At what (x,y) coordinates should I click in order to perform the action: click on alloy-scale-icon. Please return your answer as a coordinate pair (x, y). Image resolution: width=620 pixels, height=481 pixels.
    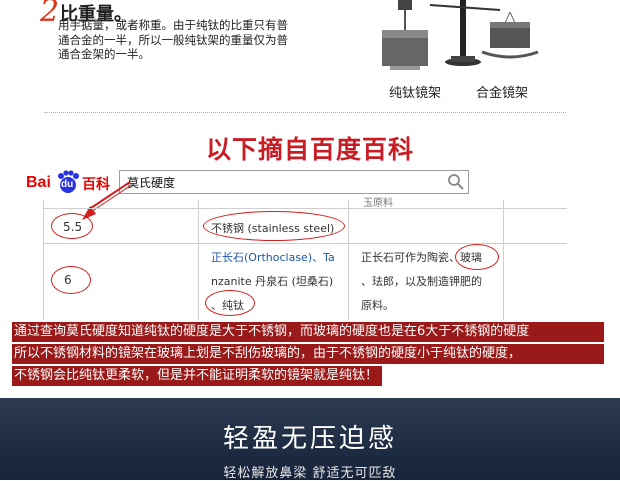
    Looking at the image, I should click on (510, 35).